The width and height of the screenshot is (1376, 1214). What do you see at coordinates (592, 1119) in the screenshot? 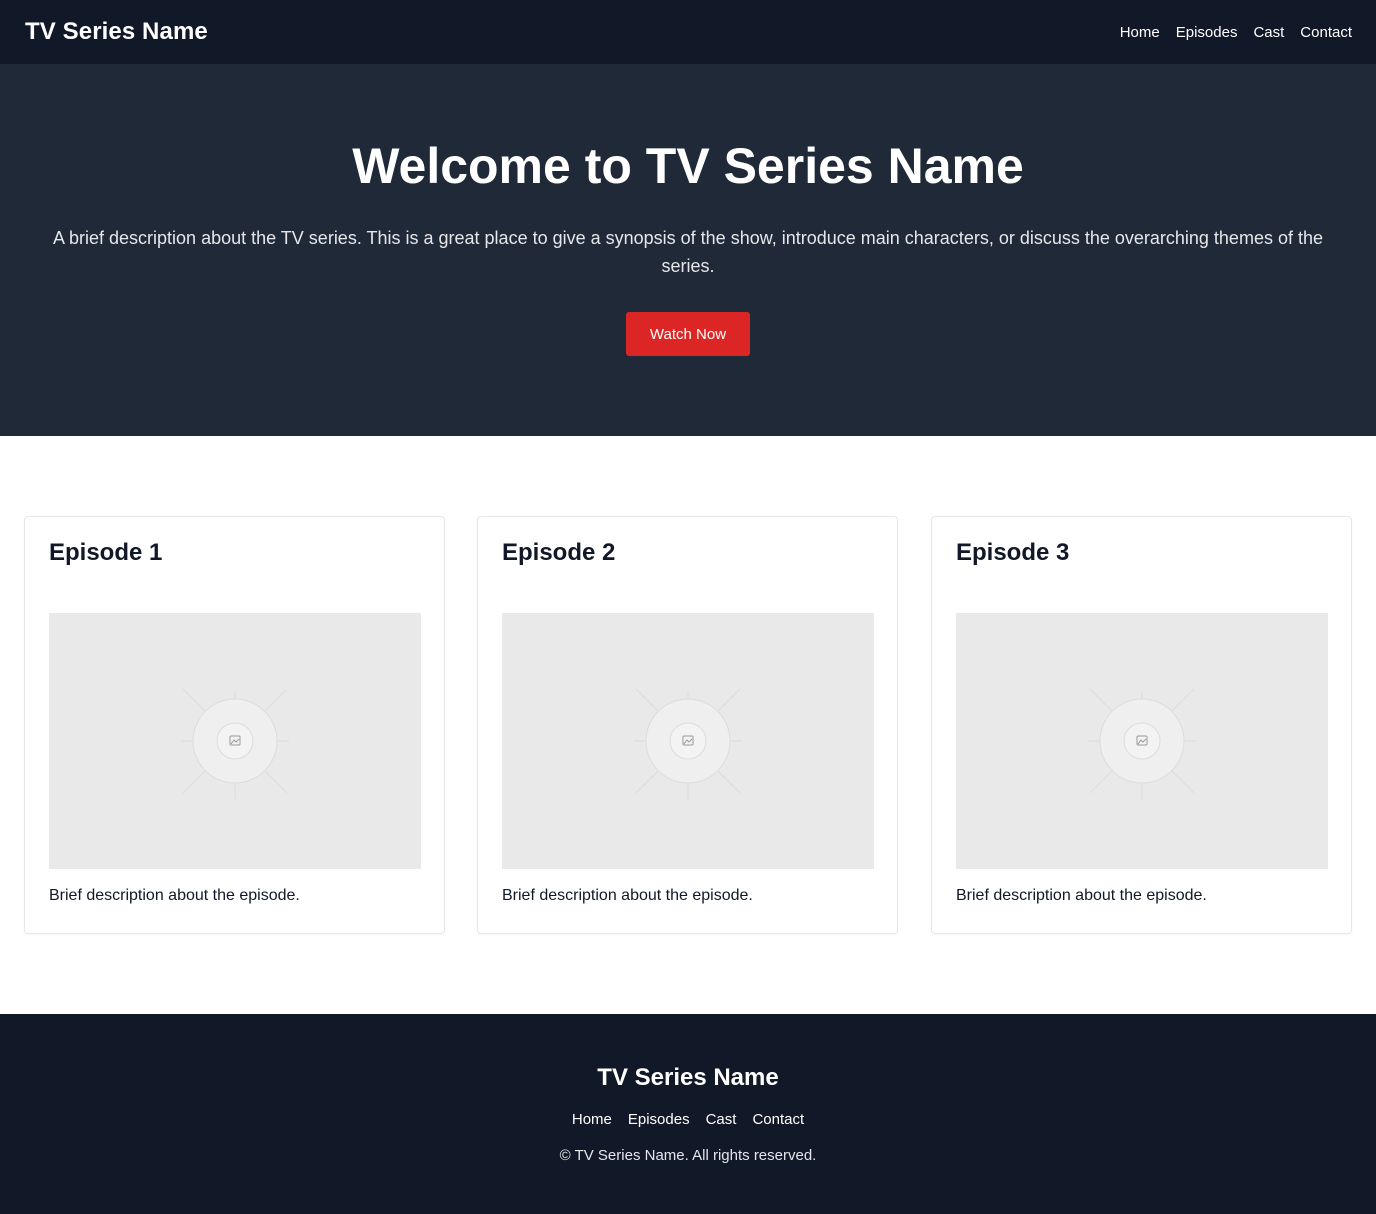
I see `footer-link-home: Home` at bounding box center [592, 1119].